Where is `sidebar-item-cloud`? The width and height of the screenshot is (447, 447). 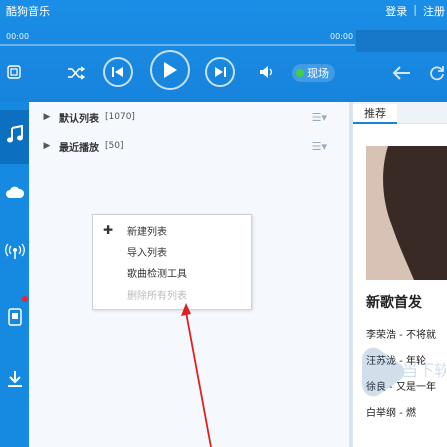
sidebar-item-cloud is located at coordinates (14, 193).